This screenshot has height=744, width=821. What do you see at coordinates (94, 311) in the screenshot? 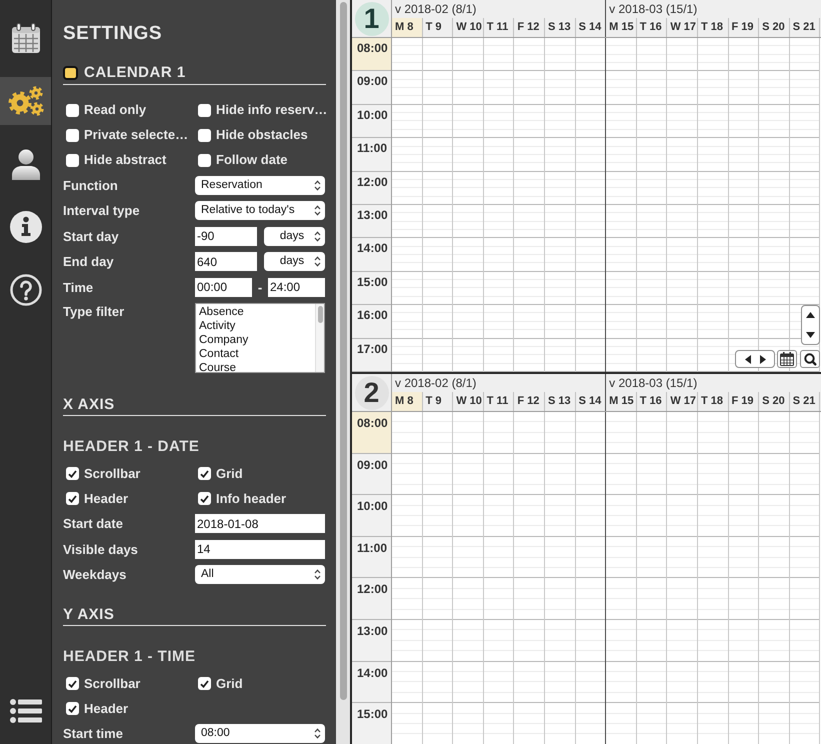
I see `field-label: Type filter` at bounding box center [94, 311].